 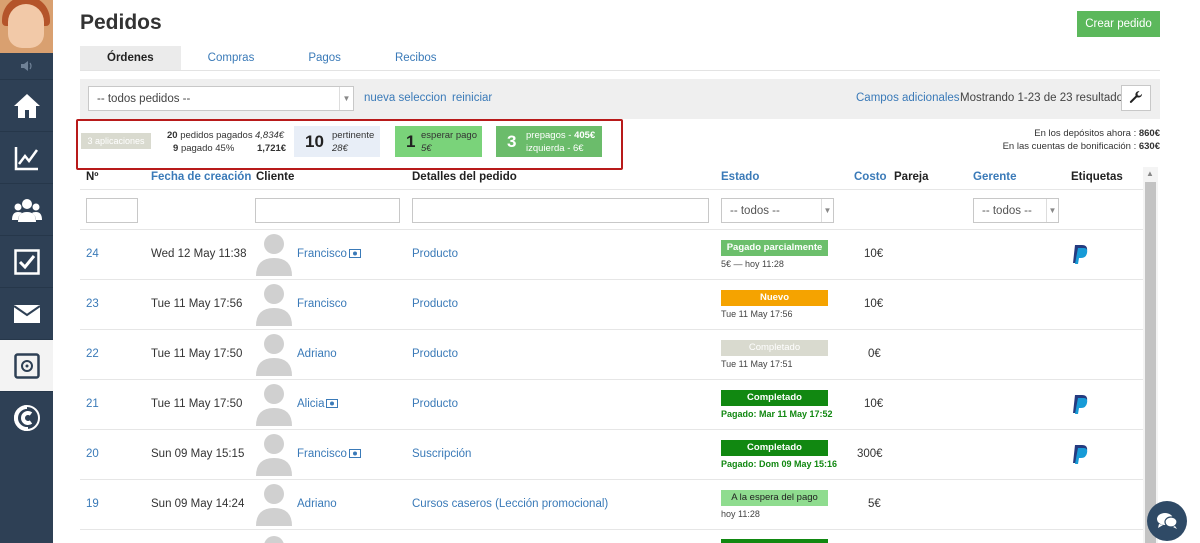 What do you see at coordinates (870, 177) in the screenshot?
I see `col-cost: Costo` at bounding box center [870, 177].